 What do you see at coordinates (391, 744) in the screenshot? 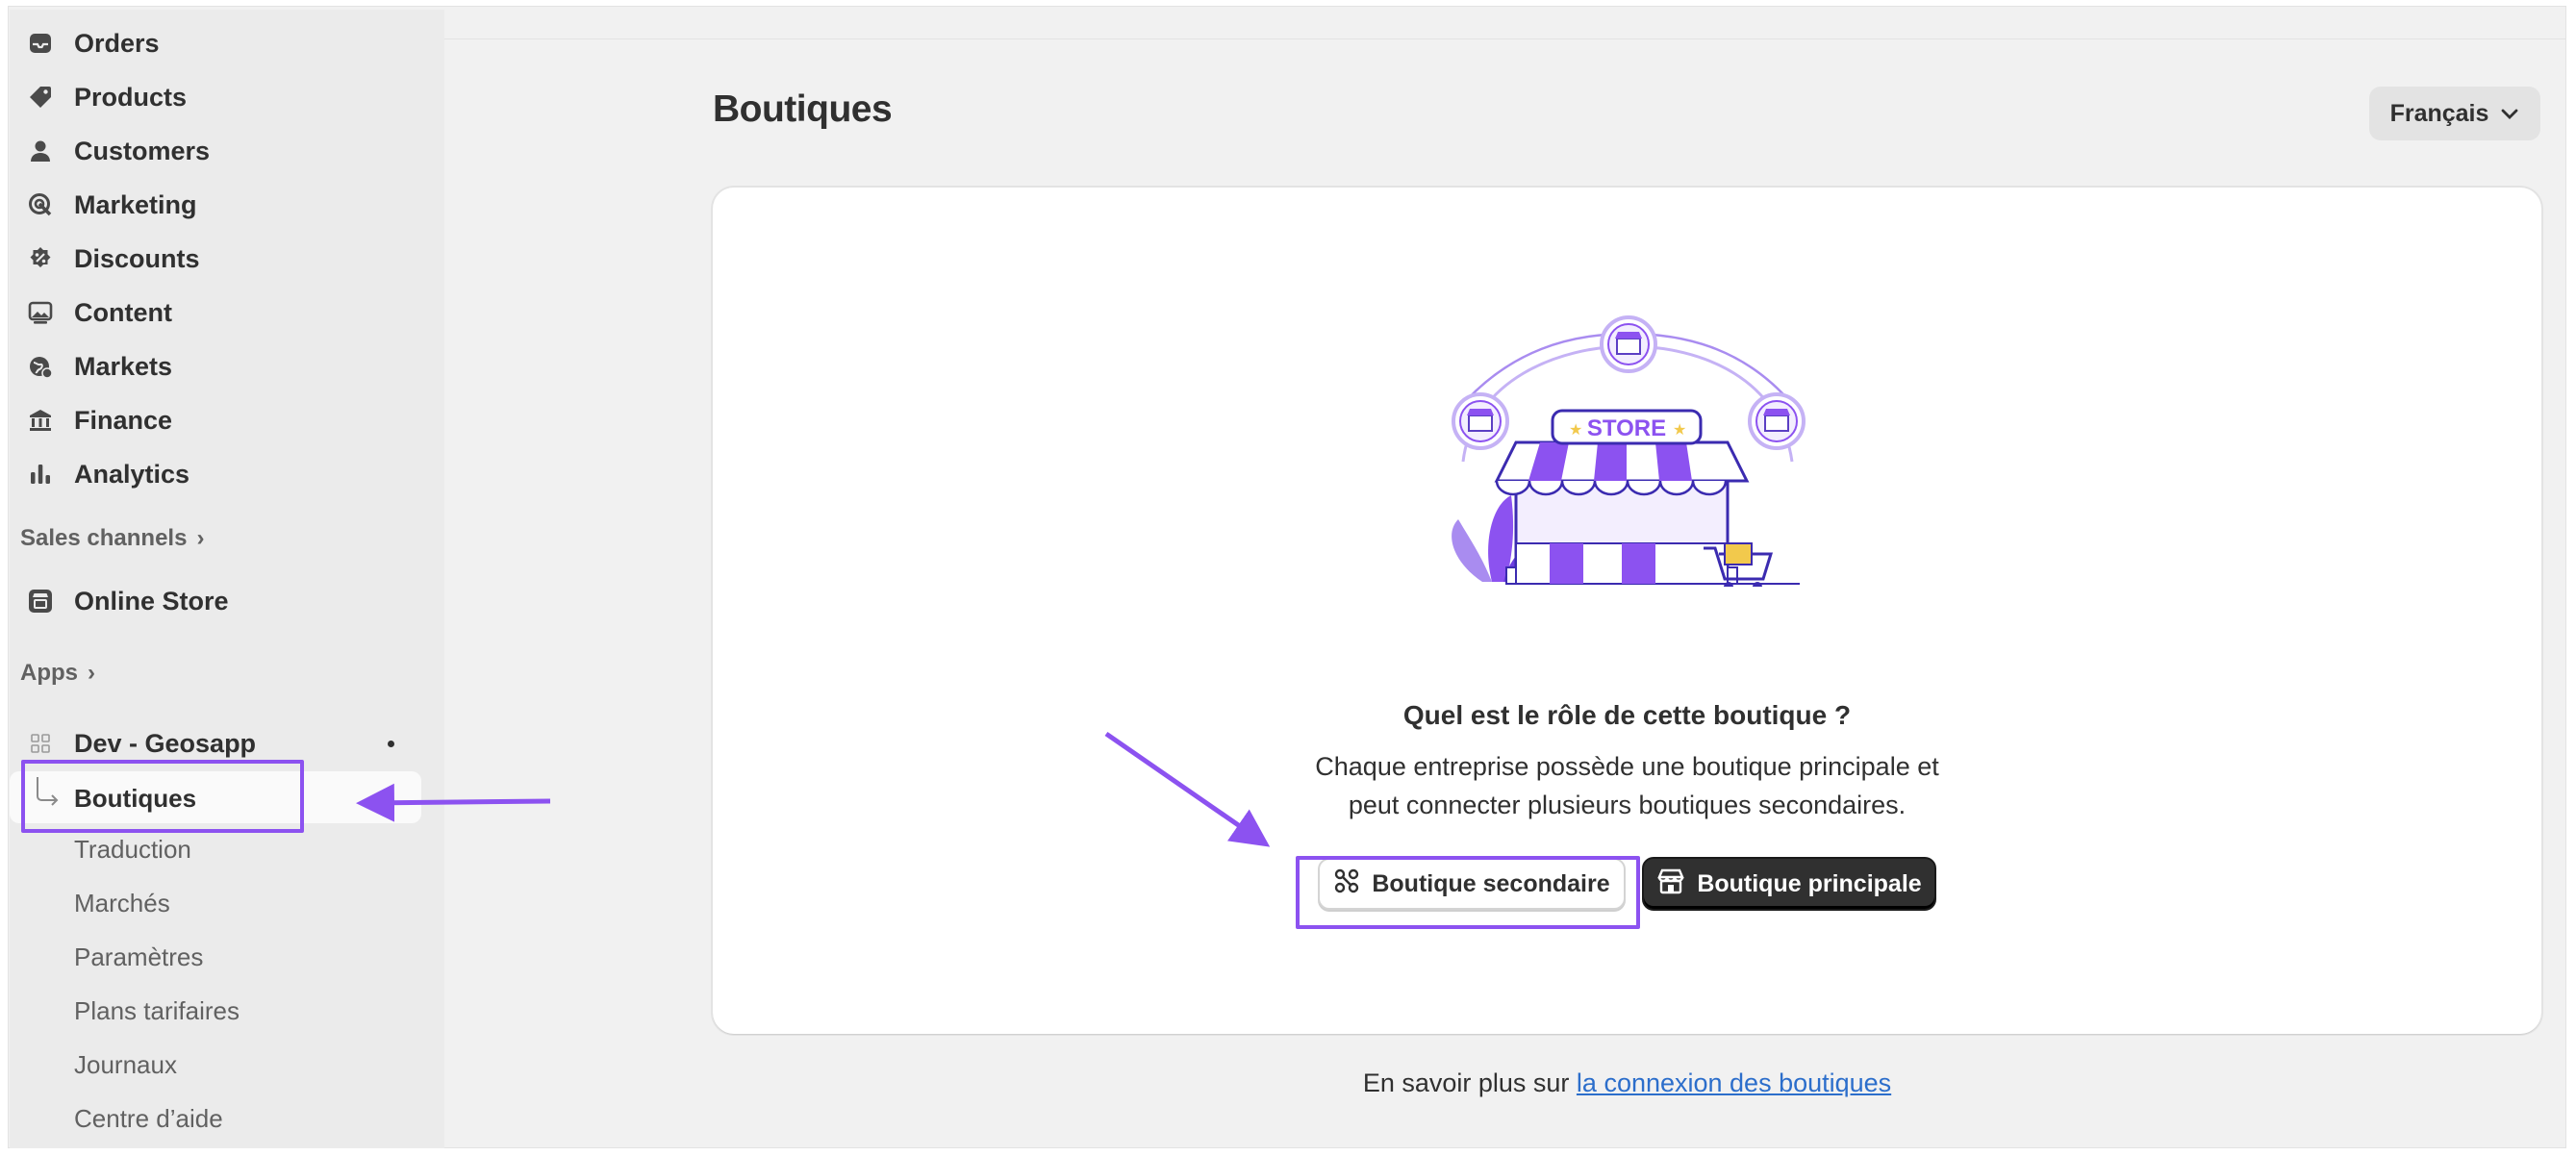
I see `pin-dot-icon` at bounding box center [391, 744].